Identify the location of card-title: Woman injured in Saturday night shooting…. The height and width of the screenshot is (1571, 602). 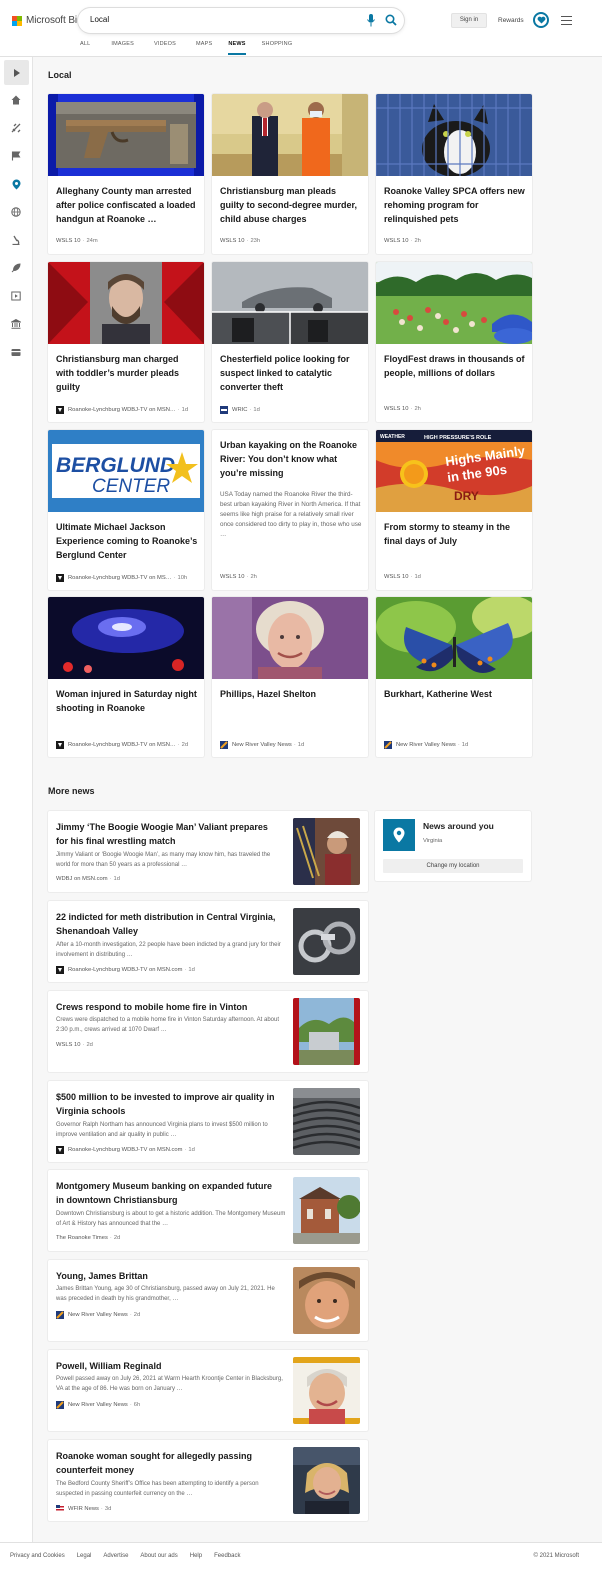
(127, 701).